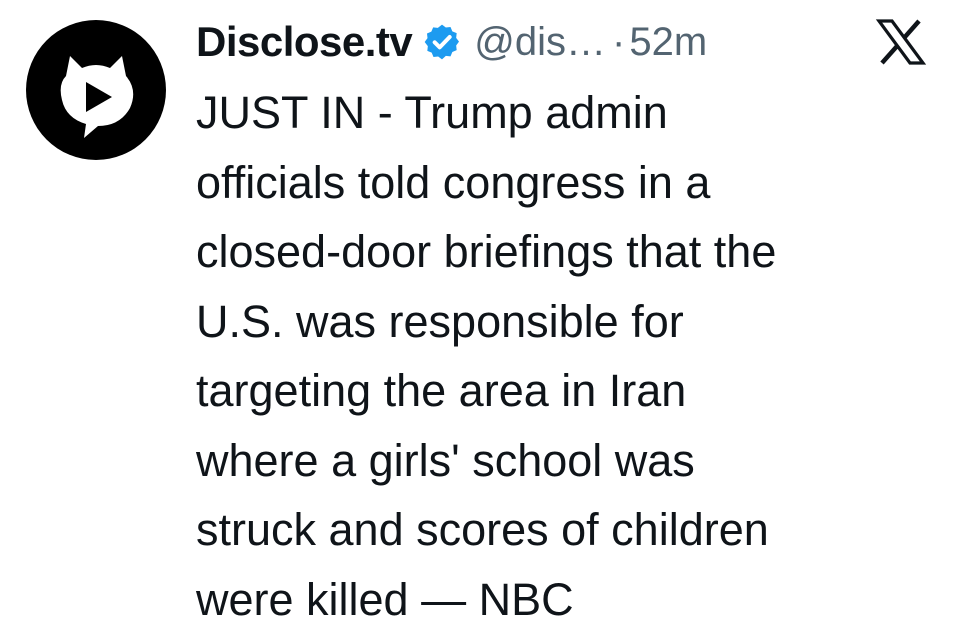  I want to click on tweet-text-line: officials told congress in a, so click(453, 182).